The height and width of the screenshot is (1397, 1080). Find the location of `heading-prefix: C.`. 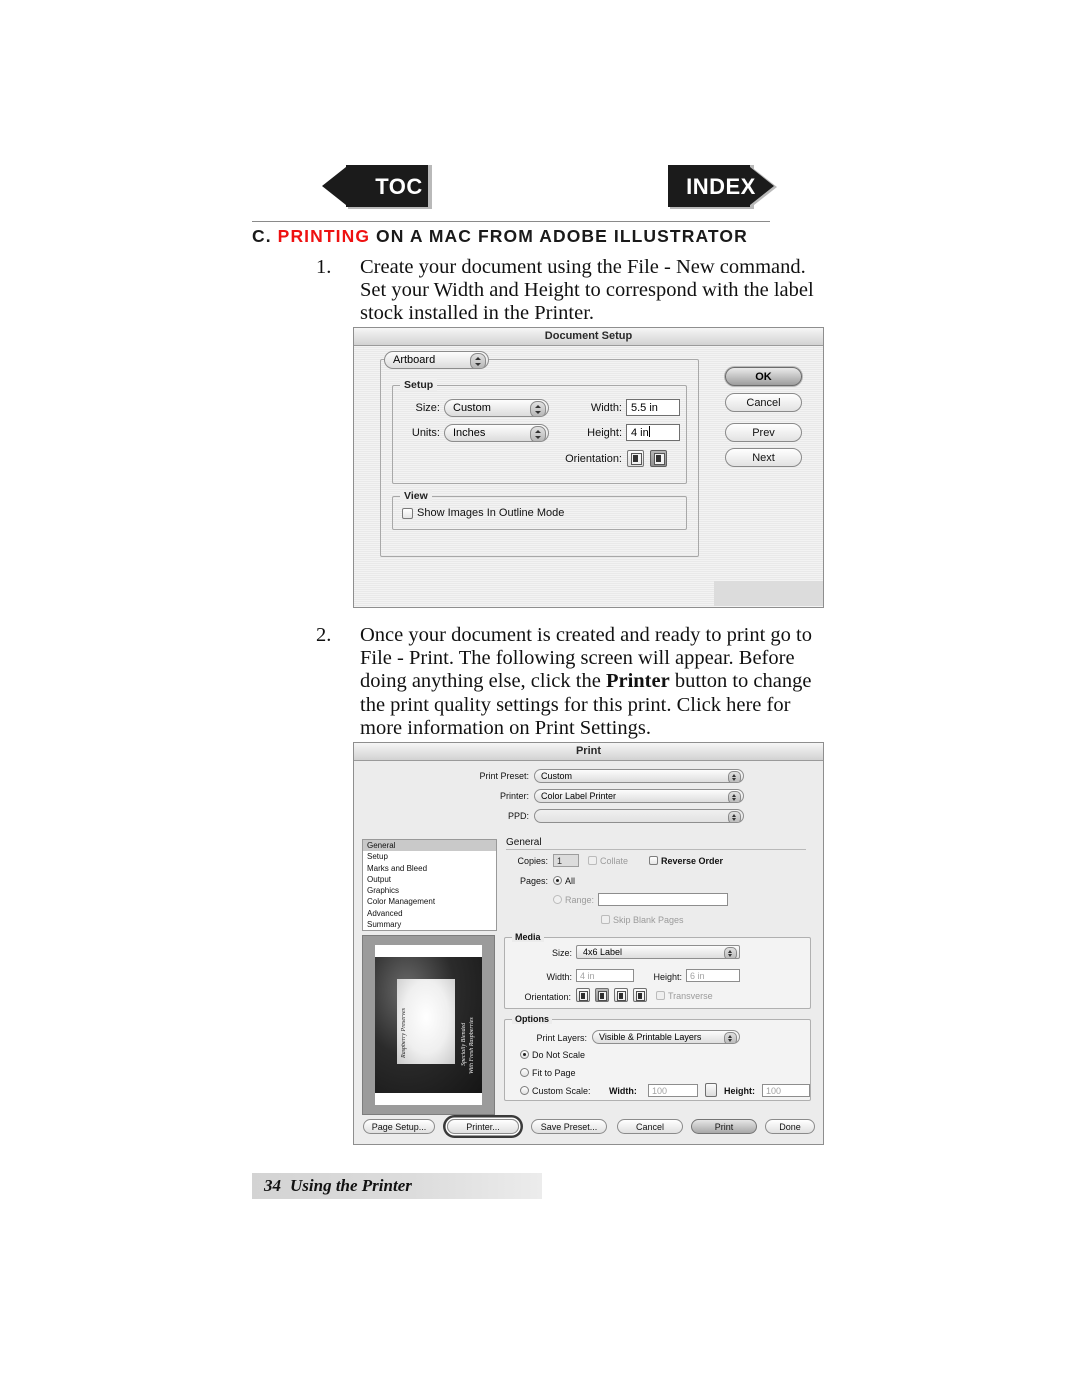

heading-prefix: C. is located at coordinates (265, 236).